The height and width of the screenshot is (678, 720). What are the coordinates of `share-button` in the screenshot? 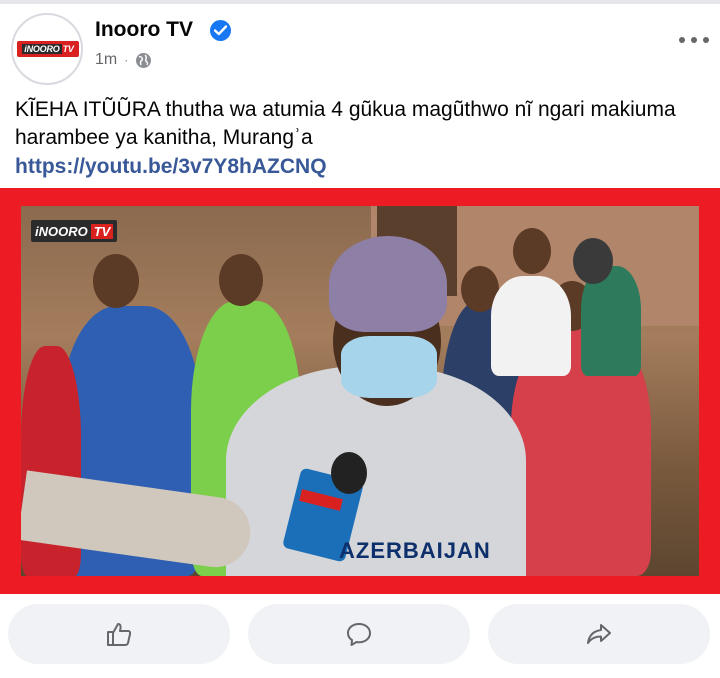 It's located at (599, 634).